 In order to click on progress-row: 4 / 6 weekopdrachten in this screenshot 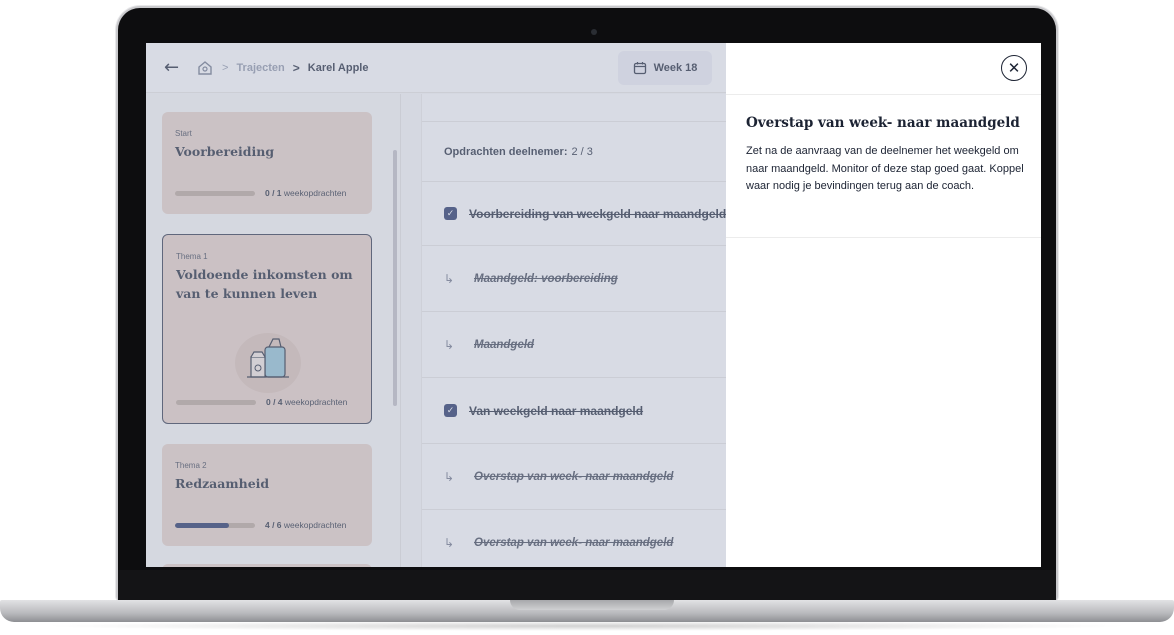, I will do `click(270, 525)`.